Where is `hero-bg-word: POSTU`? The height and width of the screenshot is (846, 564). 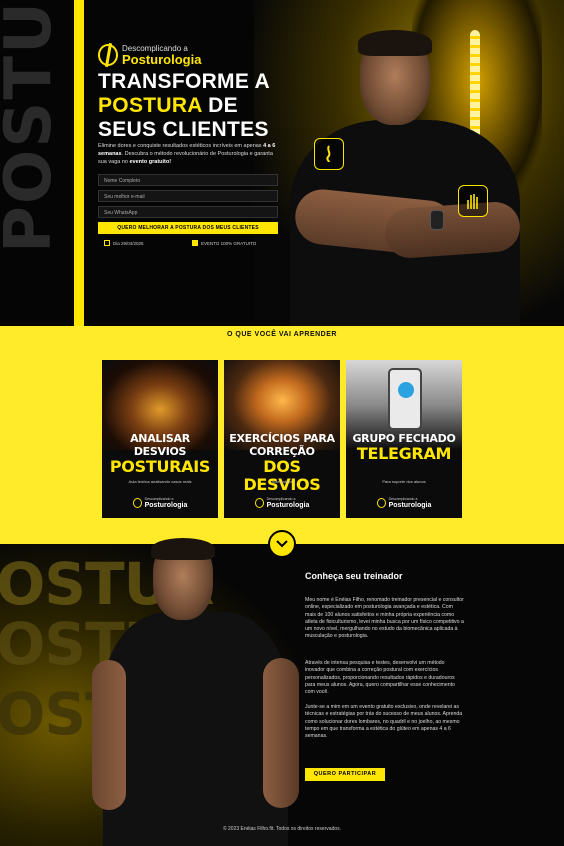
hero-bg-word: POSTU is located at coordinates (33, 127).